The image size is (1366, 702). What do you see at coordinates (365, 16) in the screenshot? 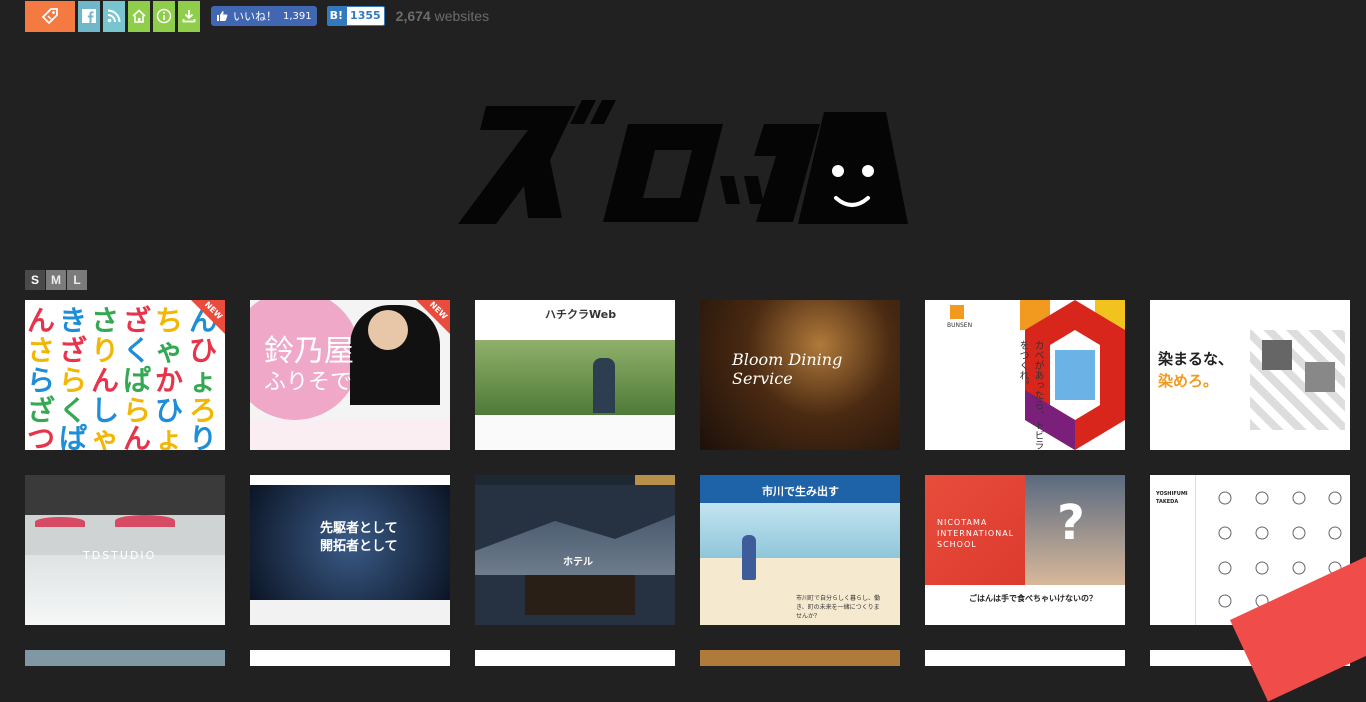
I see `hatena-count: 1355` at bounding box center [365, 16].